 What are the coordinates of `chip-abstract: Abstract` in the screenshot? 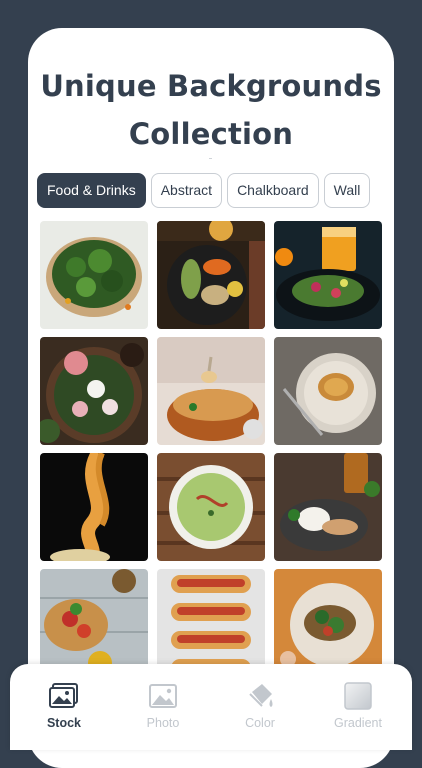 It's located at (186, 190).